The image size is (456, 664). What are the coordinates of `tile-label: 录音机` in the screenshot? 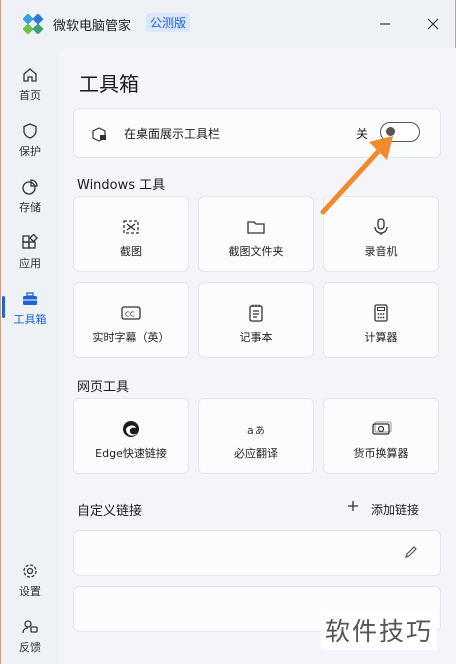 It's located at (381, 251).